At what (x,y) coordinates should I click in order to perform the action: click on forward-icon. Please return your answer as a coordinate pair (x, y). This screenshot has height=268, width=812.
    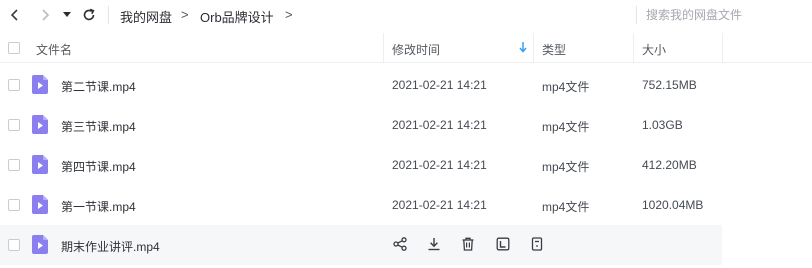
    Looking at the image, I should click on (45, 15).